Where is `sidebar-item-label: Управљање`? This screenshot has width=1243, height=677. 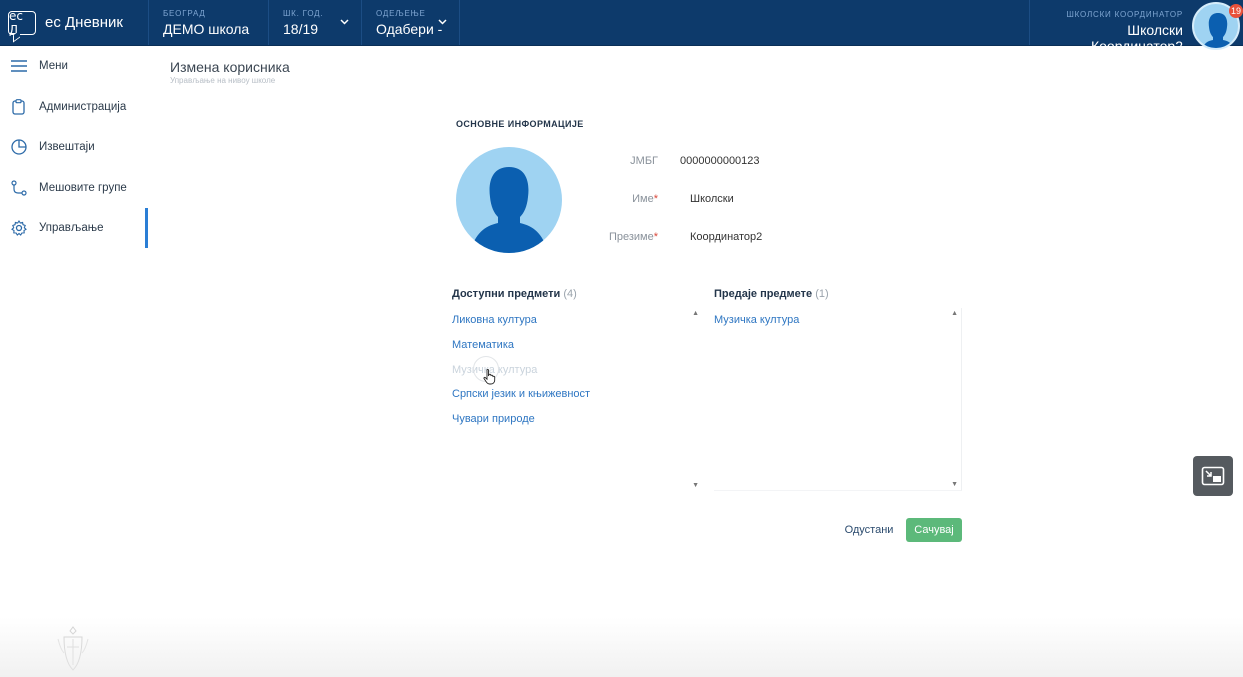
sidebar-item-label: Управљање is located at coordinates (71, 228).